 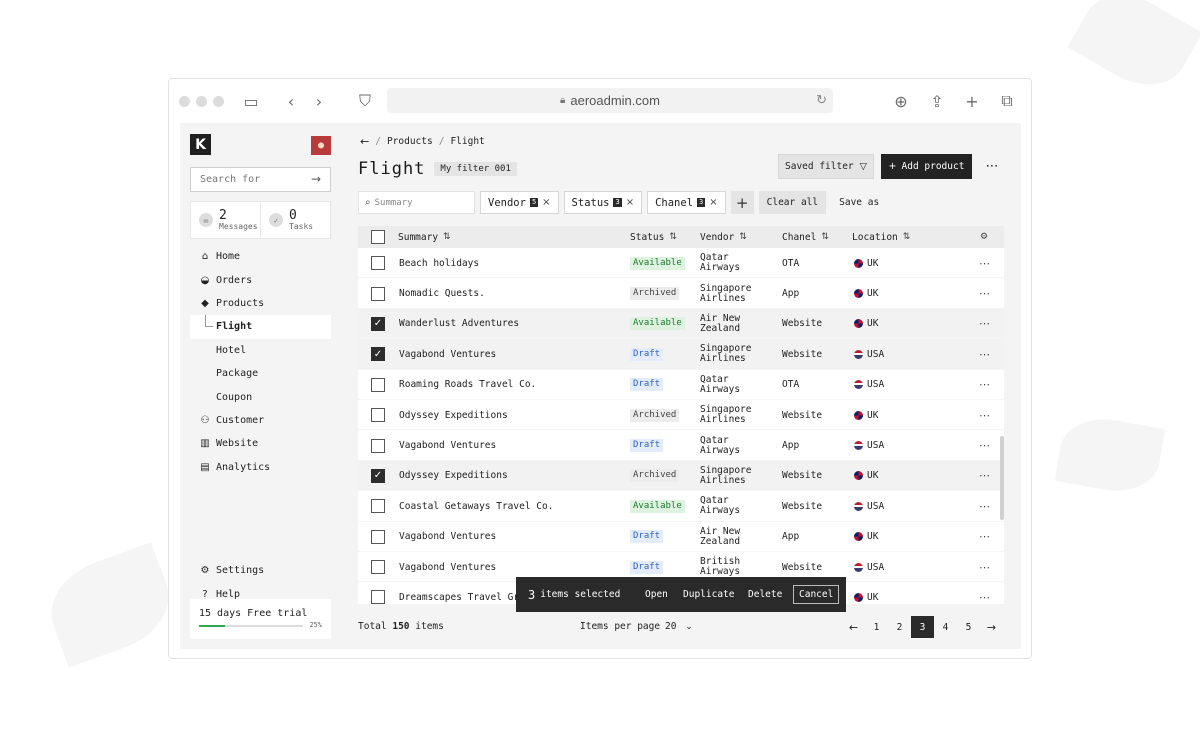 What do you see at coordinates (899, 627) in the screenshot?
I see `page-button: 2` at bounding box center [899, 627].